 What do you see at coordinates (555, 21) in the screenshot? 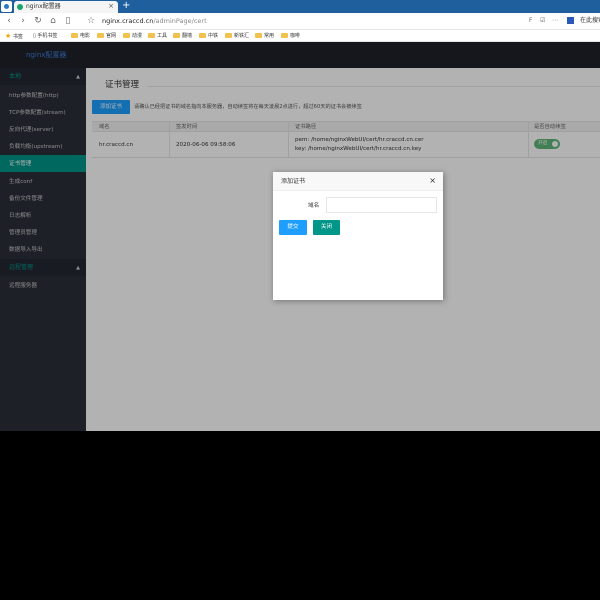
I see `menu-icon: ⋯` at bounding box center [555, 21].